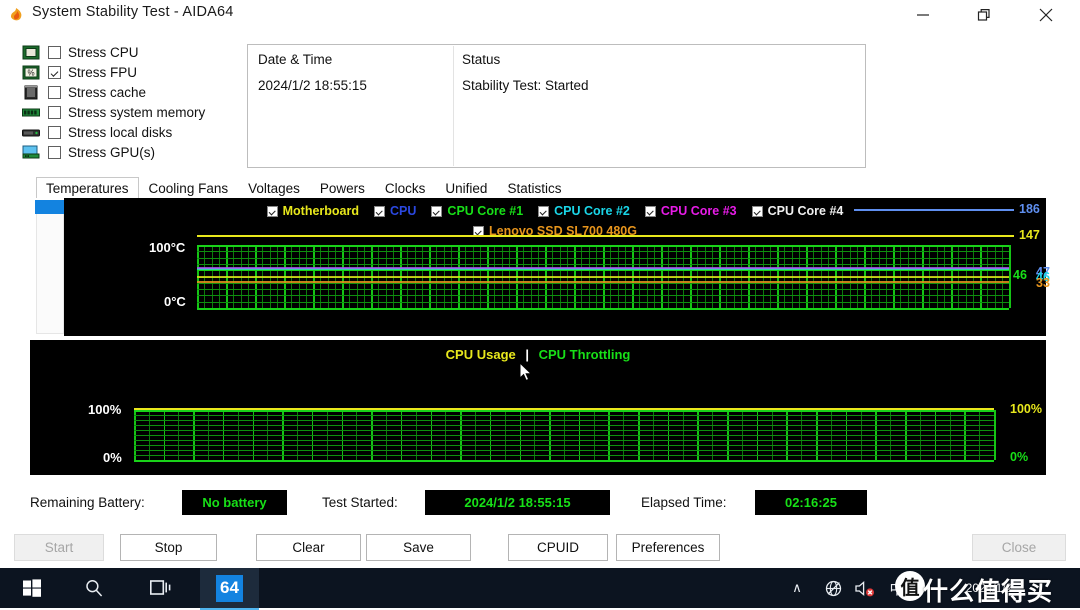  Describe the element at coordinates (668, 547) in the screenshot. I see `preferences-button: Preferences` at that location.